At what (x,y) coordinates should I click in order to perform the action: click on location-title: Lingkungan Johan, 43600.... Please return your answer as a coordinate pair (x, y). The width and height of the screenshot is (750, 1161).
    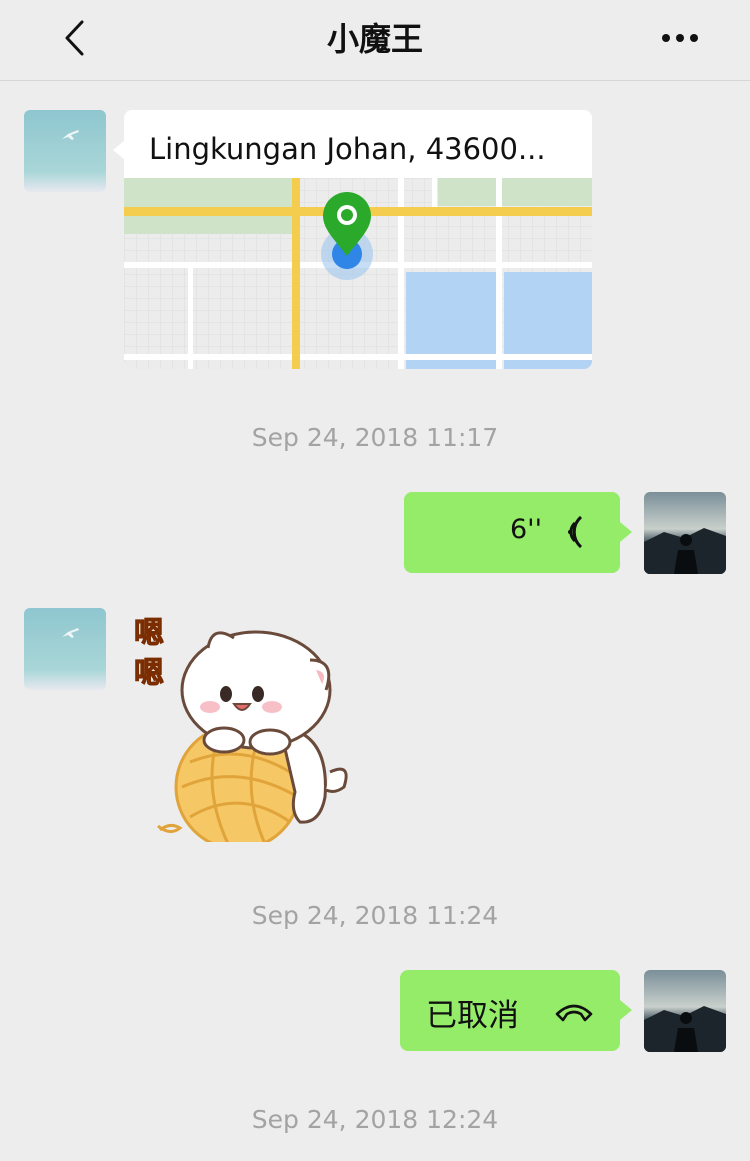
    Looking at the image, I should click on (347, 149).